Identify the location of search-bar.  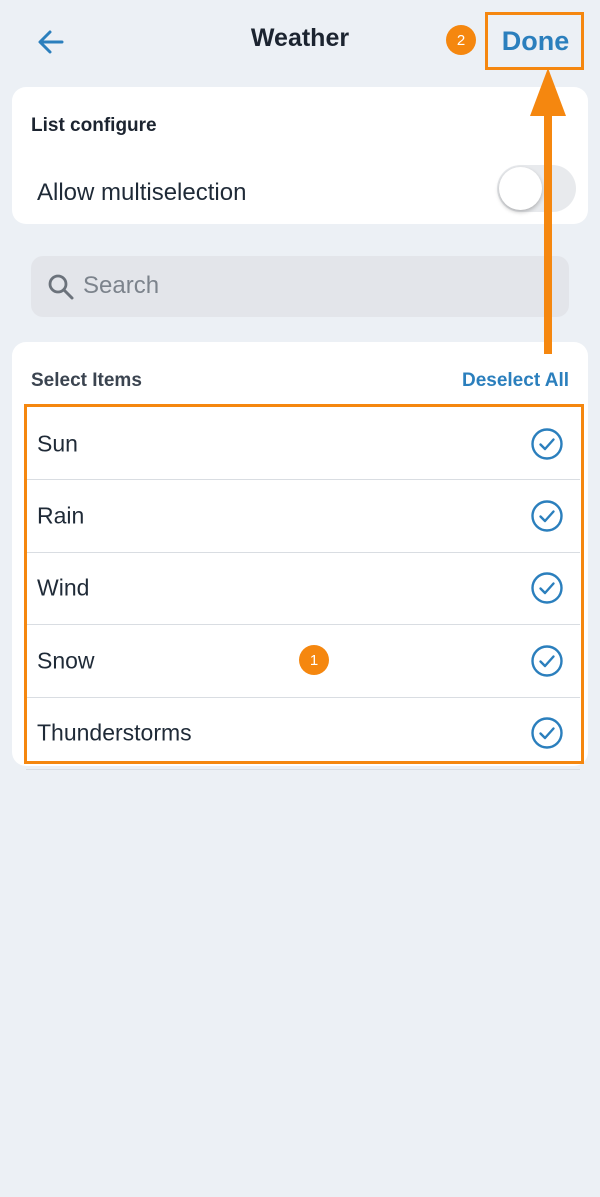
(300, 286).